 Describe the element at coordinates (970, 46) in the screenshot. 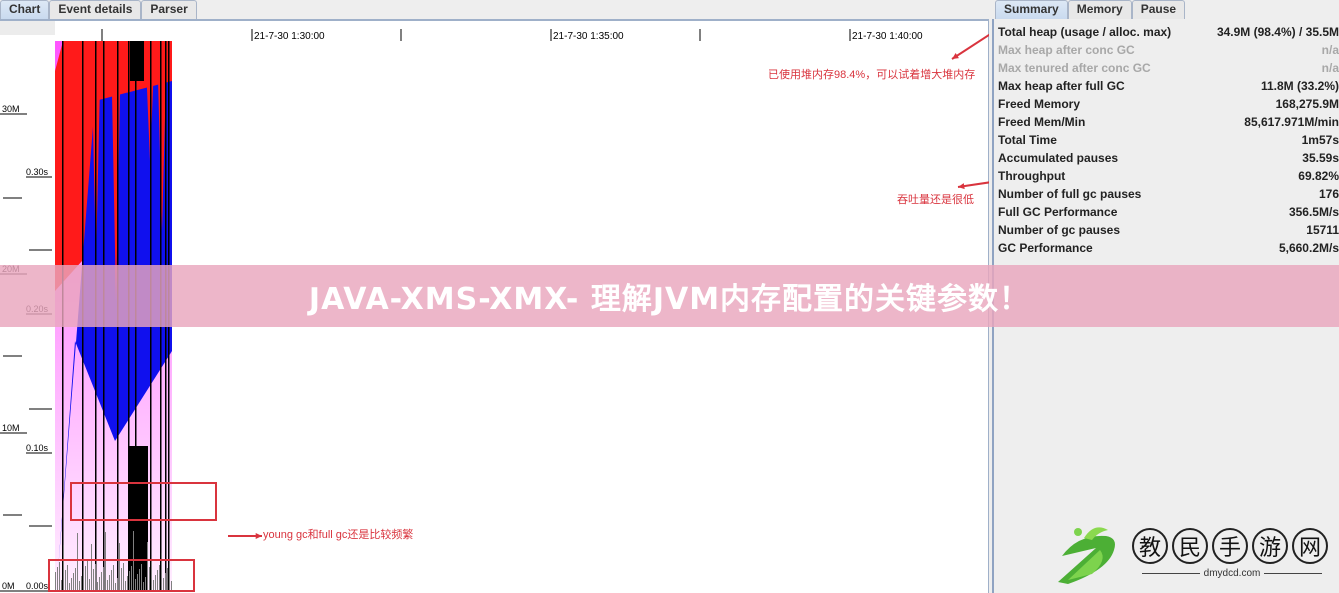

I see `heap-arrow` at that location.